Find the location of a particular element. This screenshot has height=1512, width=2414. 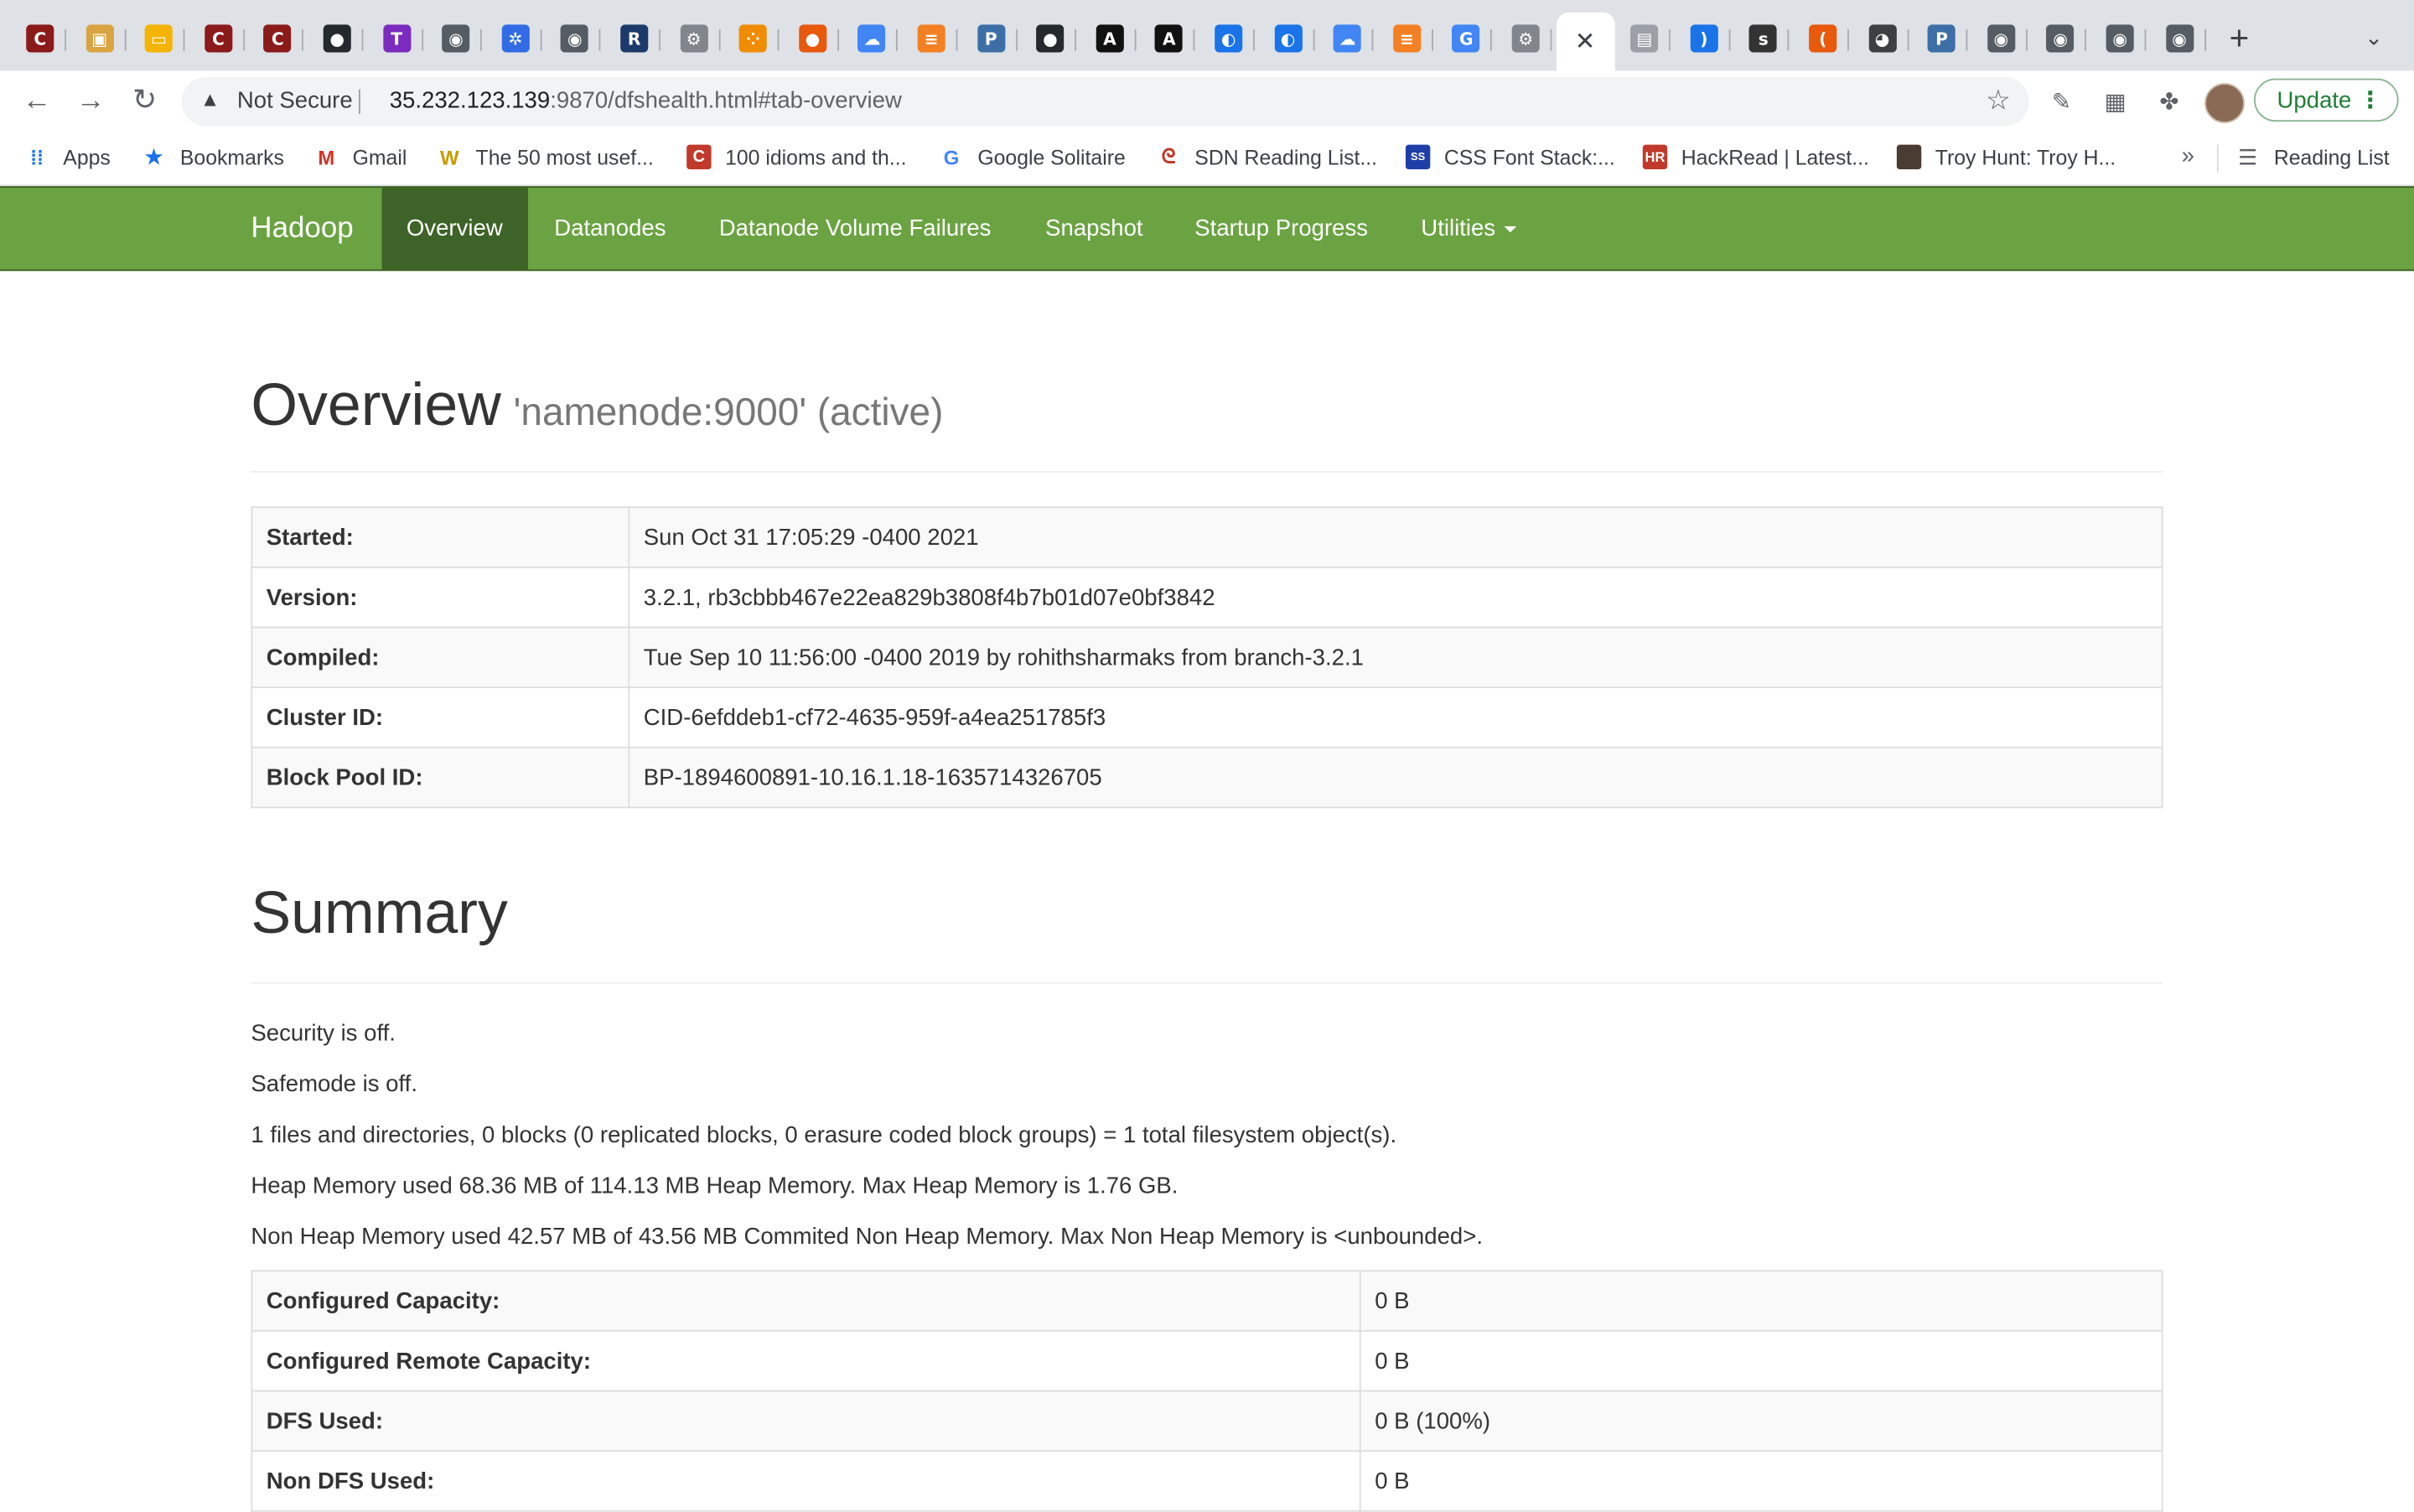

bookmark-label: Google Solitaire is located at coordinates (1051, 157).